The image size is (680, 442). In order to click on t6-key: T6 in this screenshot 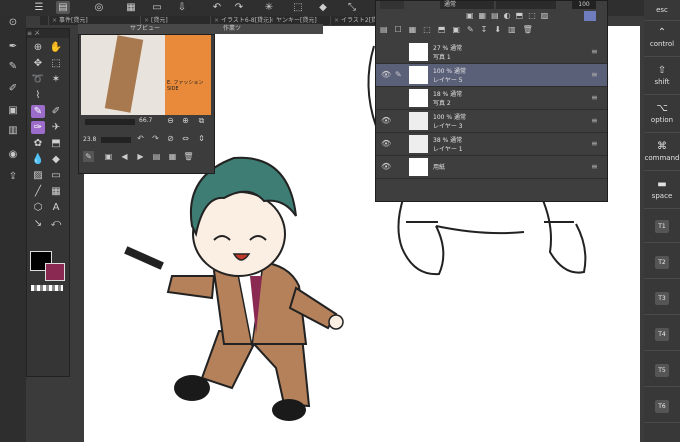, I will do `click(662, 407)`.